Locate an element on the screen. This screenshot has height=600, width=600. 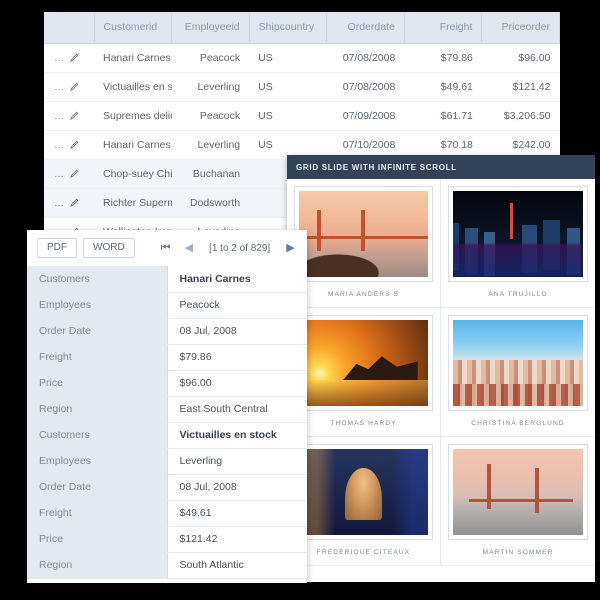
cell-freight: $79.86 is located at coordinates (443, 58).